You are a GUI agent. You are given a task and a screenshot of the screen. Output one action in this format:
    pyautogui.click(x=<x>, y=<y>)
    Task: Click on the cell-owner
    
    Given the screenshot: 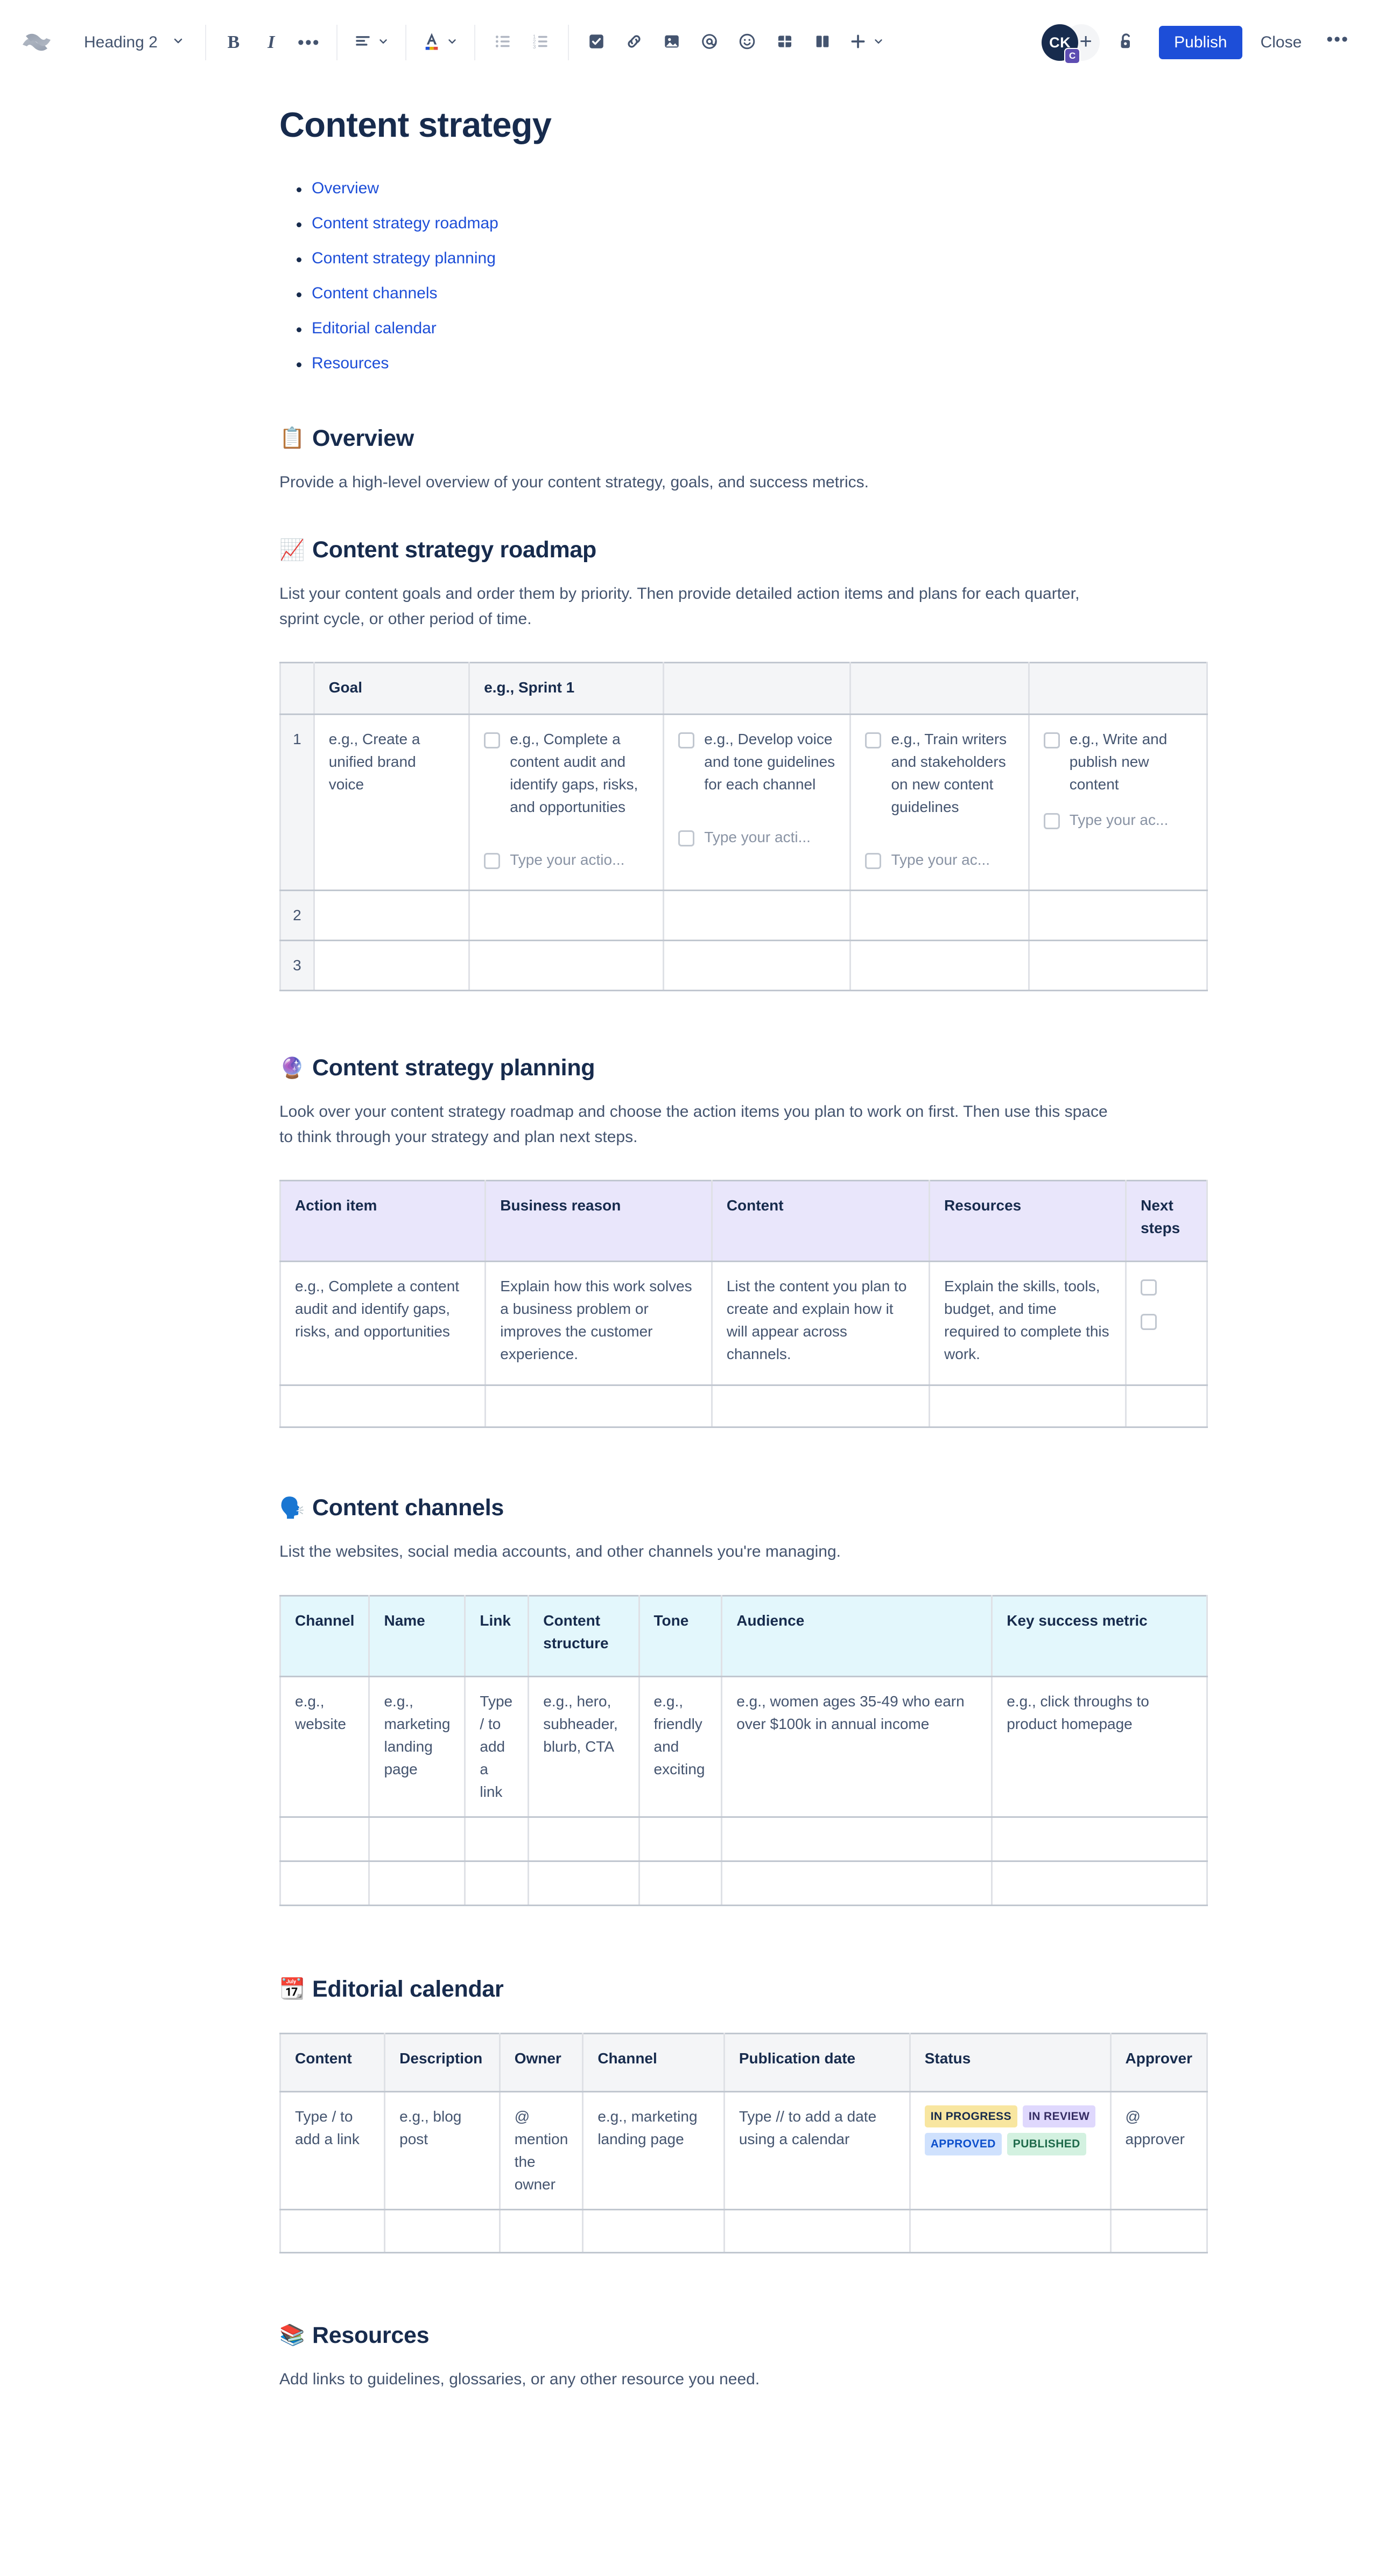 What is the action you would take?
    pyautogui.click(x=542, y=2231)
    